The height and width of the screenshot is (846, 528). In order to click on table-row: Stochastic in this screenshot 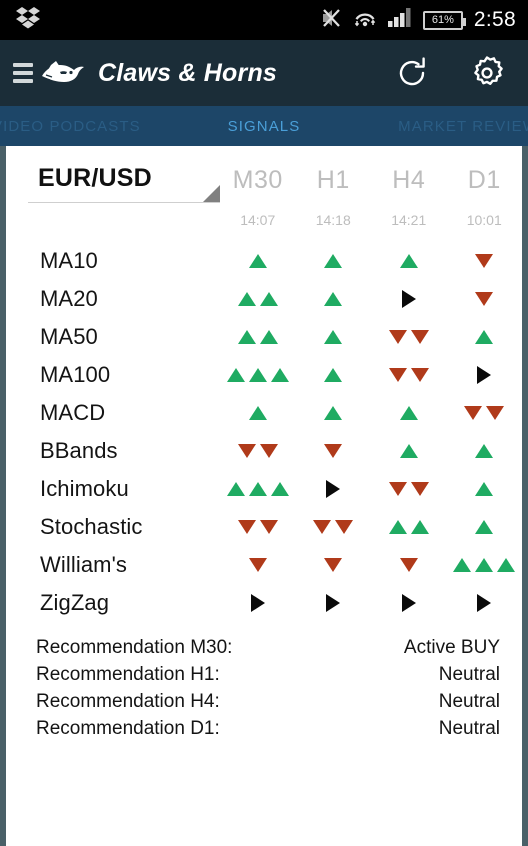, I will do `click(264, 527)`.